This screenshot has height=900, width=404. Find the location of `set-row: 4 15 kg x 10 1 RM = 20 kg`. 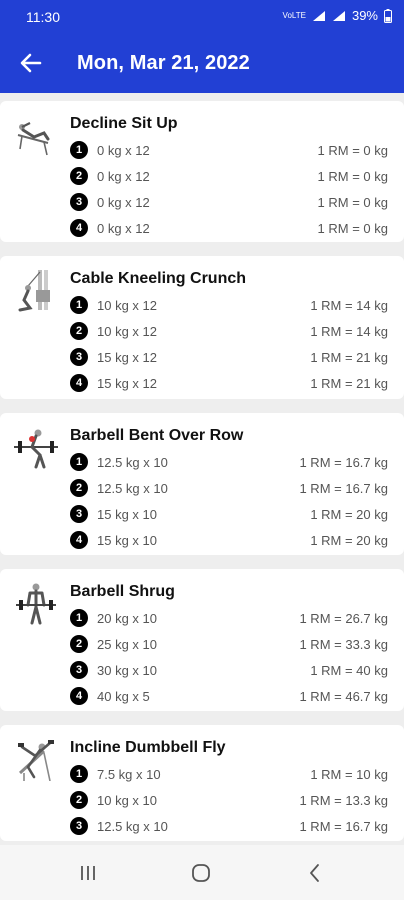

set-row: 4 15 kg x 10 1 RM = 20 kg is located at coordinates (229, 540).